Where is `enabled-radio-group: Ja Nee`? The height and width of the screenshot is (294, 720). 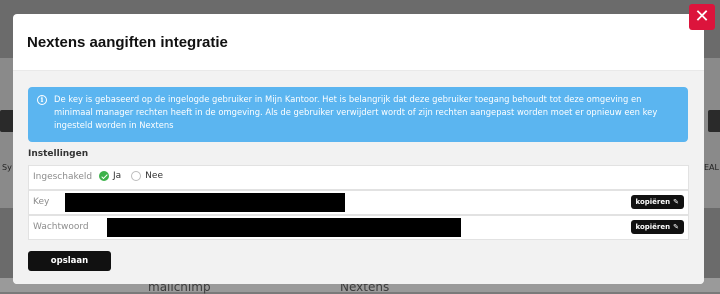
enabled-radio-group: Ja Nee is located at coordinates (136, 176).